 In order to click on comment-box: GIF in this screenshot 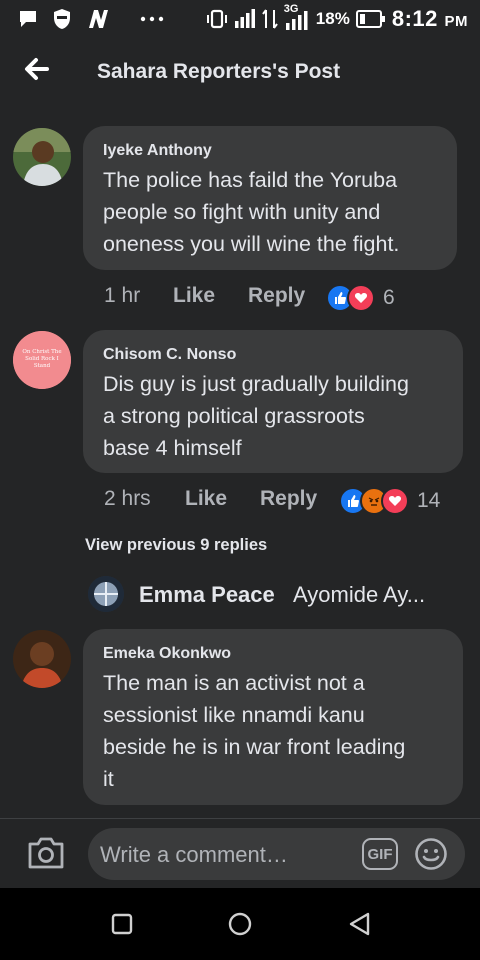, I will do `click(276, 855)`.